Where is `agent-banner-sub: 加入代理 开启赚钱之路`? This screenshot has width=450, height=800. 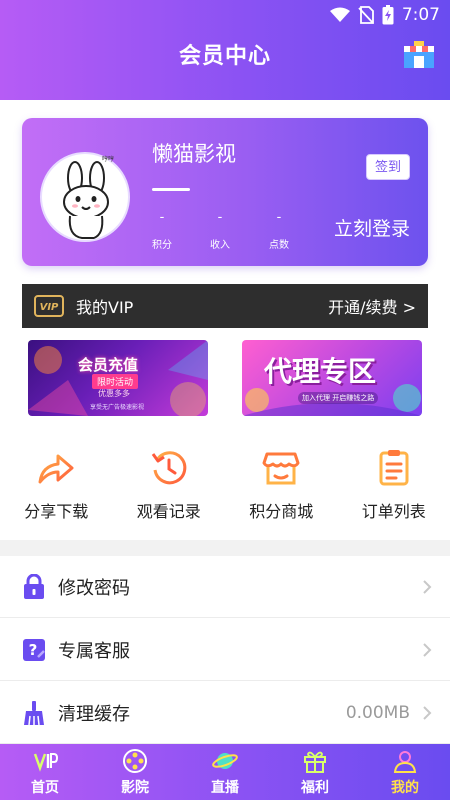
agent-banner-sub: 加入代理 开启赚钱之路 is located at coordinates (338, 398).